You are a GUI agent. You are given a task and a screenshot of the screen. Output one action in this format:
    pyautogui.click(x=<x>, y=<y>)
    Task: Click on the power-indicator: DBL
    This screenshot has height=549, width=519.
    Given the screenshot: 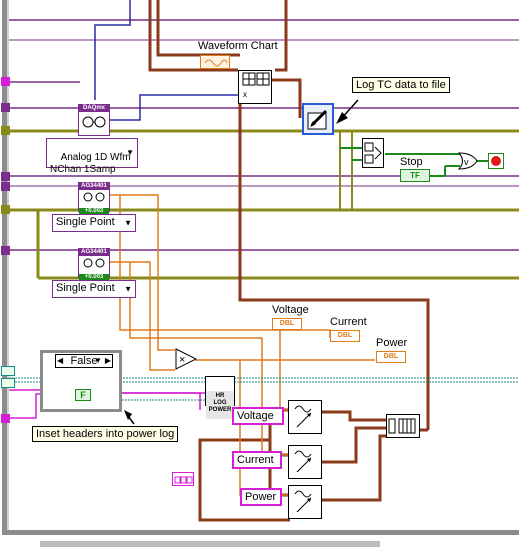 What is the action you would take?
    pyautogui.click(x=391, y=357)
    